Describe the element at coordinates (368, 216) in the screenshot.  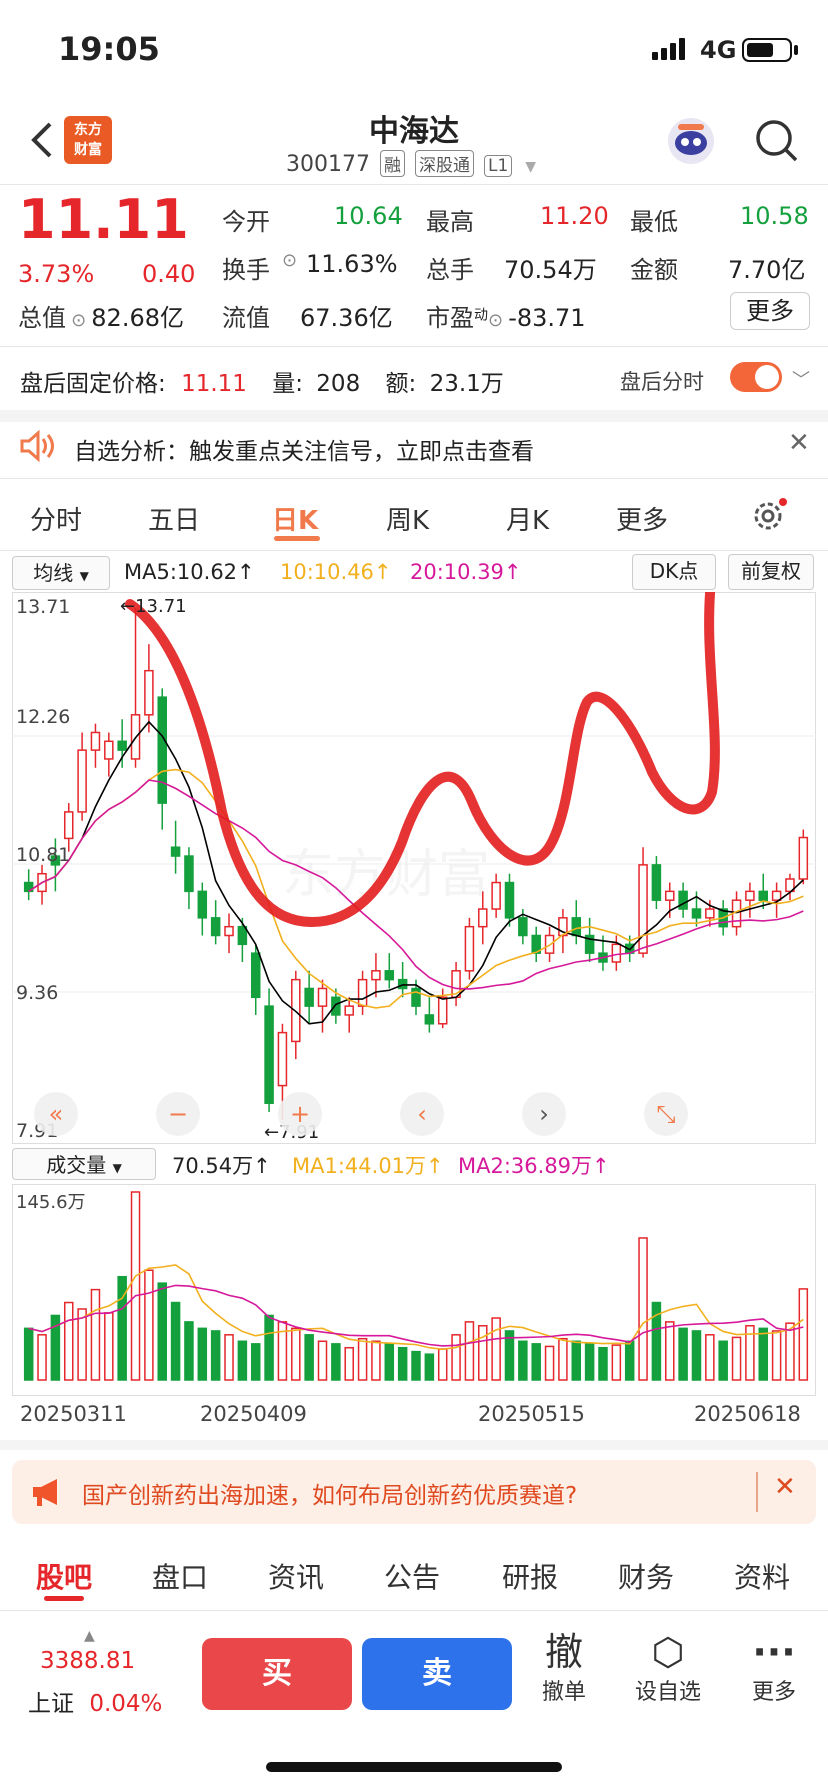
I see `open-value: 10.64` at that location.